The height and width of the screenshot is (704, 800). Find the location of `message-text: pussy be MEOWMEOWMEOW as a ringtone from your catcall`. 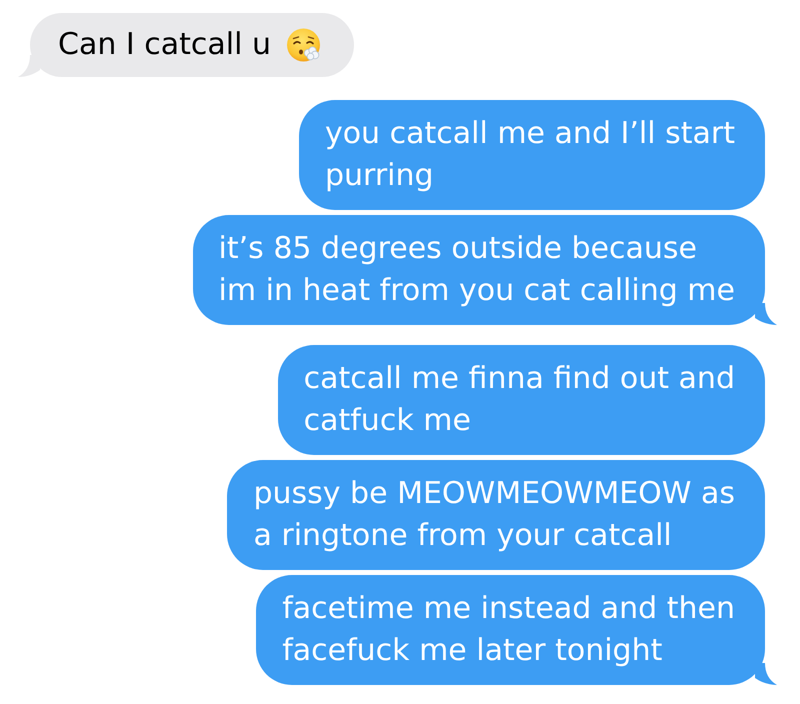

message-text: pussy be MEOWMEOWMEOW as a ringtone from your catcall is located at coordinates (494, 515).